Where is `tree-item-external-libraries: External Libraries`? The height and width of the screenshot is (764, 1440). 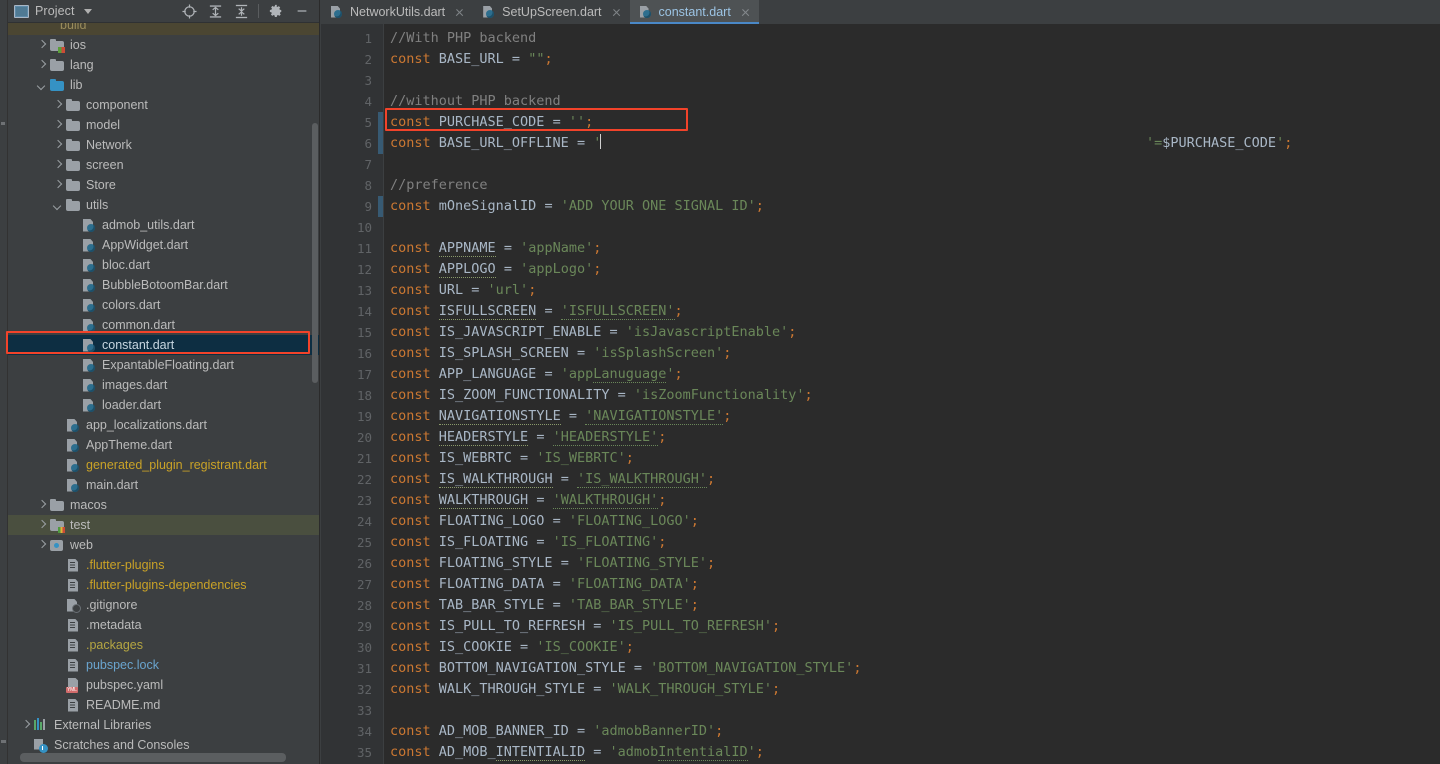 tree-item-external-libraries: External Libraries is located at coordinates (163, 725).